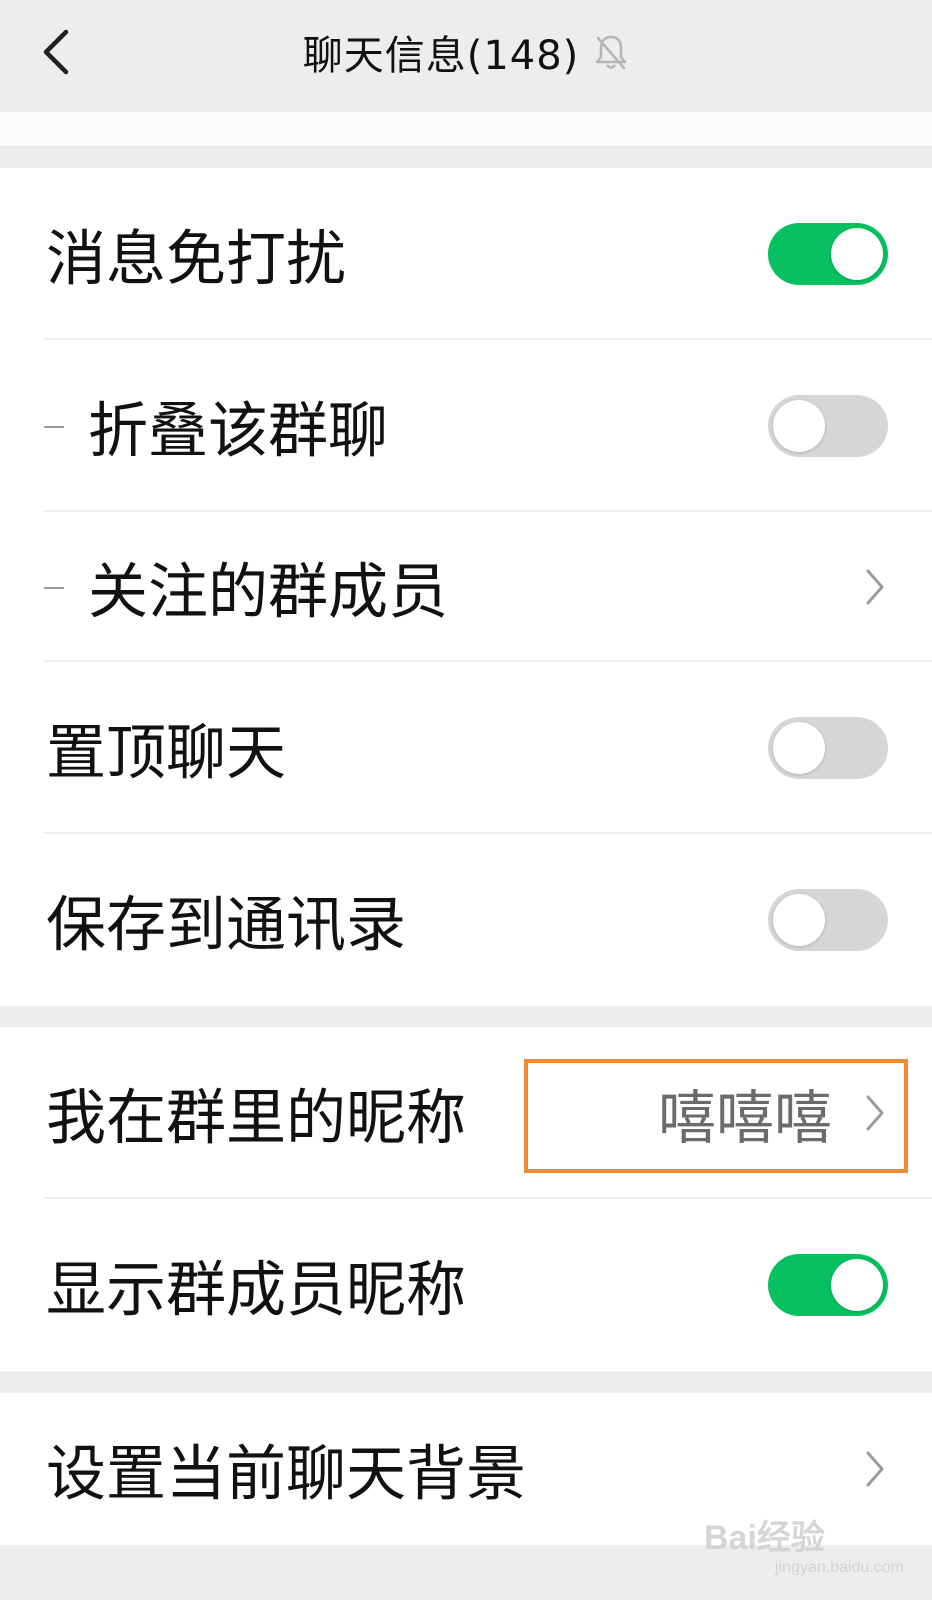  Describe the element at coordinates (716, 1116) in the screenshot. I see `highlight-box` at that location.